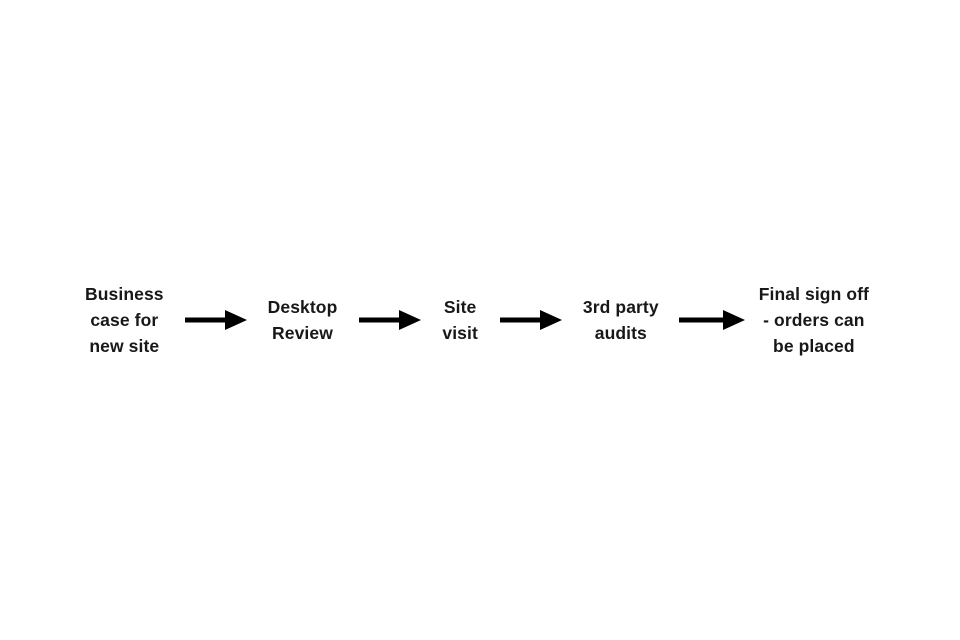 The height and width of the screenshot is (640, 960). I want to click on flow-step-label-line: 3rd party, so click(620, 307).